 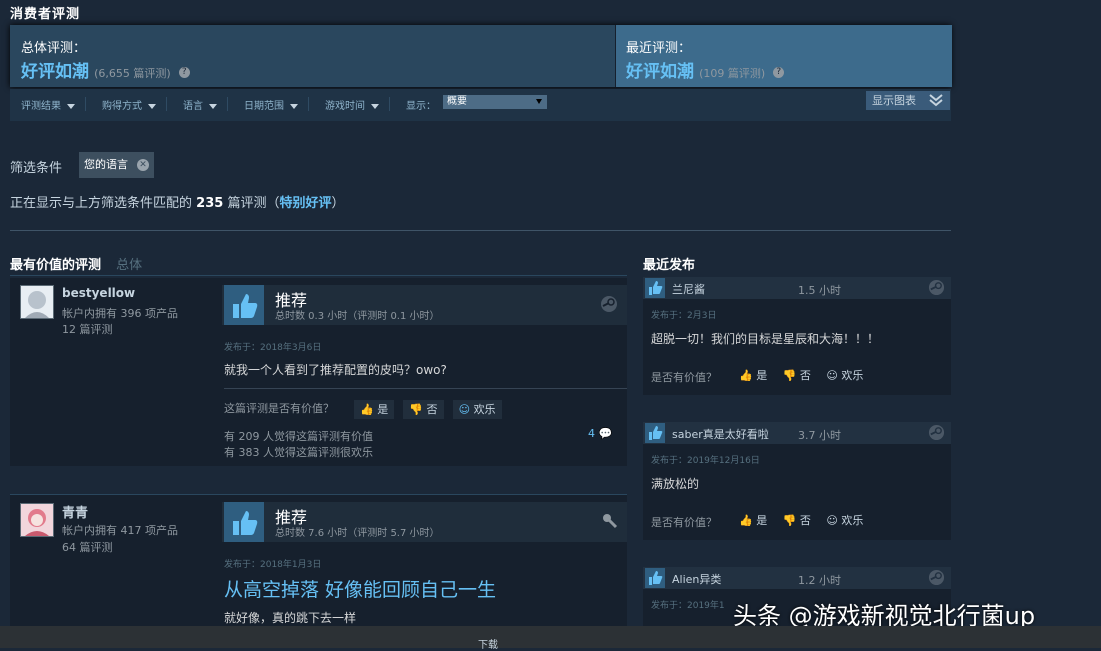 What do you see at coordinates (290, 618) in the screenshot?
I see `review-text: 就好像，真的跳下去一样` at bounding box center [290, 618].